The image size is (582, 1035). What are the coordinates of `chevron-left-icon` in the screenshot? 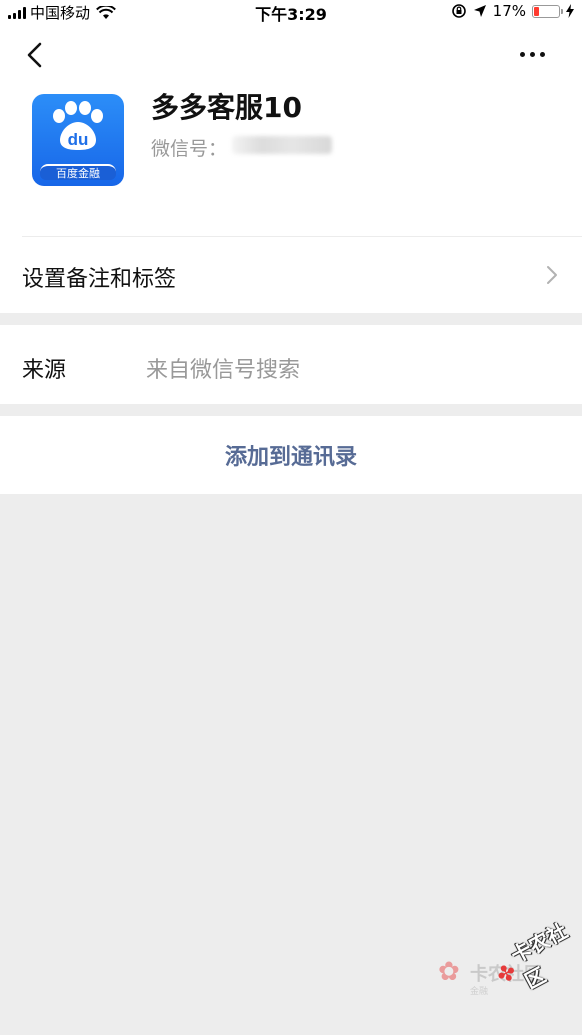 It's located at (34, 55).